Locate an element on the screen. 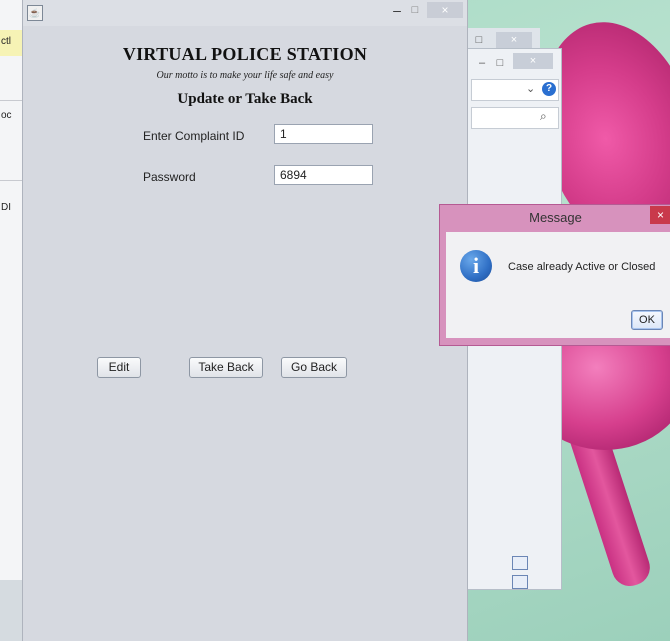 This screenshot has height=641, width=670. text-snippet: oc is located at coordinates (6, 115).